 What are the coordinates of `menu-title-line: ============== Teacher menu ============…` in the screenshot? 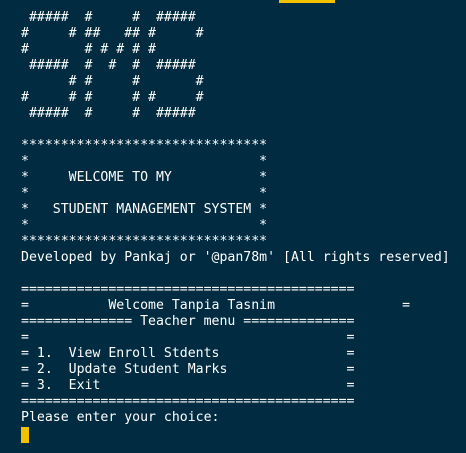 It's located at (188, 321).